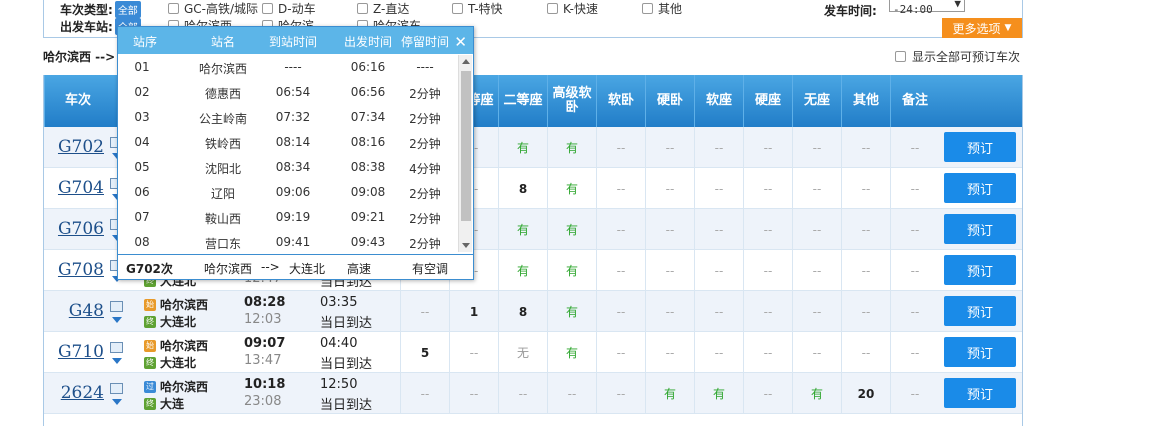 This screenshot has width=1150, height=426. What do you see at coordinates (265, 384) in the screenshot?
I see `depart-time: 10:18` at bounding box center [265, 384].